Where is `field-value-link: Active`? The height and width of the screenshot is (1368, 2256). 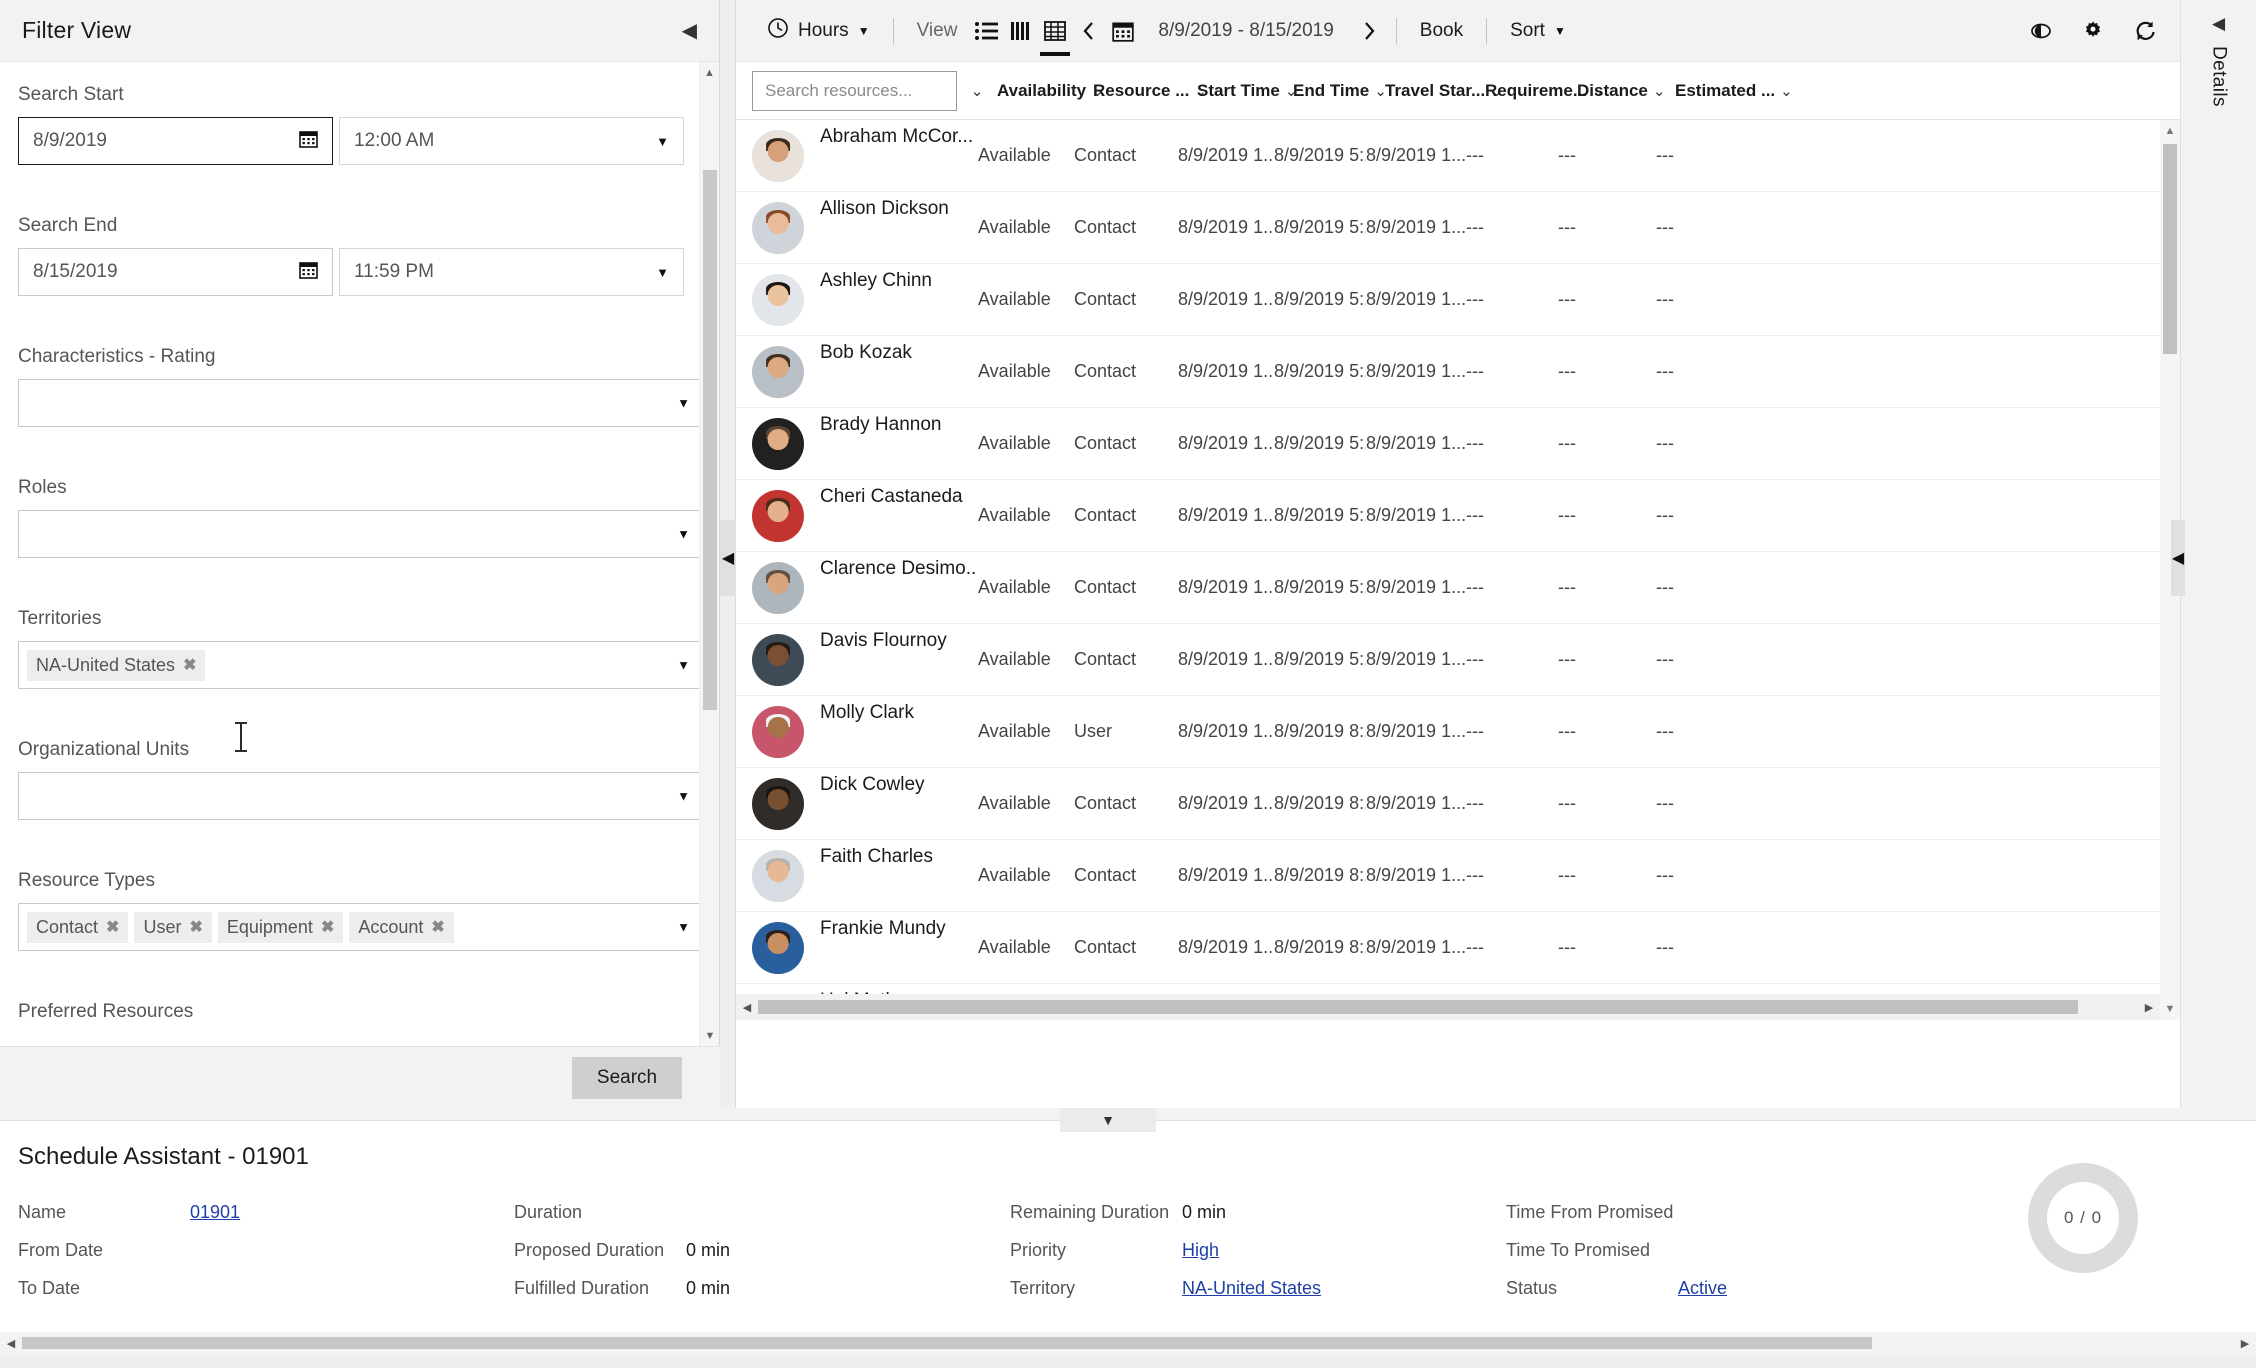 field-value-link: Active is located at coordinates (1702, 1288).